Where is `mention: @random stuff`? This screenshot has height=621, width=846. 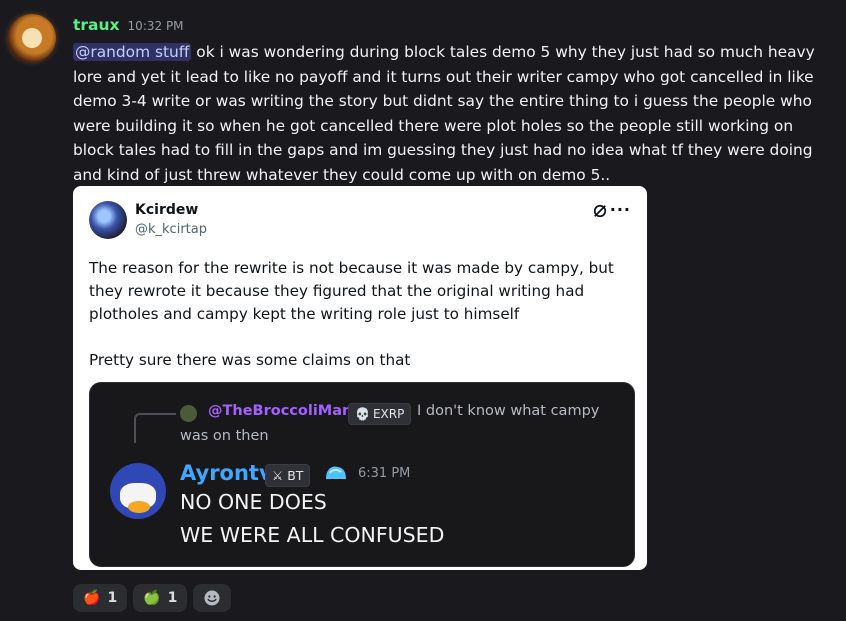 mention: @random stuff is located at coordinates (132, 52).